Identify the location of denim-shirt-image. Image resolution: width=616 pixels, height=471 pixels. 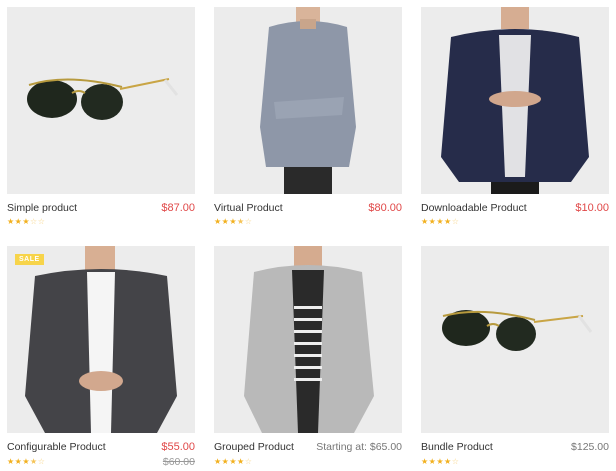
(308, 100).